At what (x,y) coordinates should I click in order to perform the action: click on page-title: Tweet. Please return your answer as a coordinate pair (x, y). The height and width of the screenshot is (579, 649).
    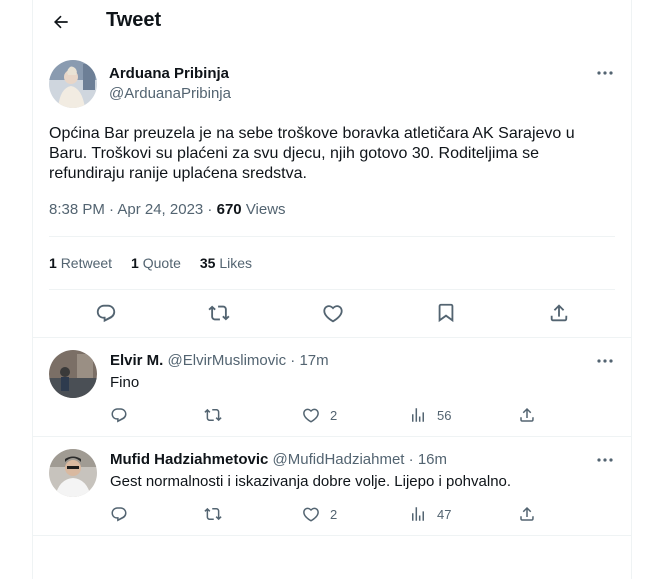
    Looking at the image, I should click on (134, 20).